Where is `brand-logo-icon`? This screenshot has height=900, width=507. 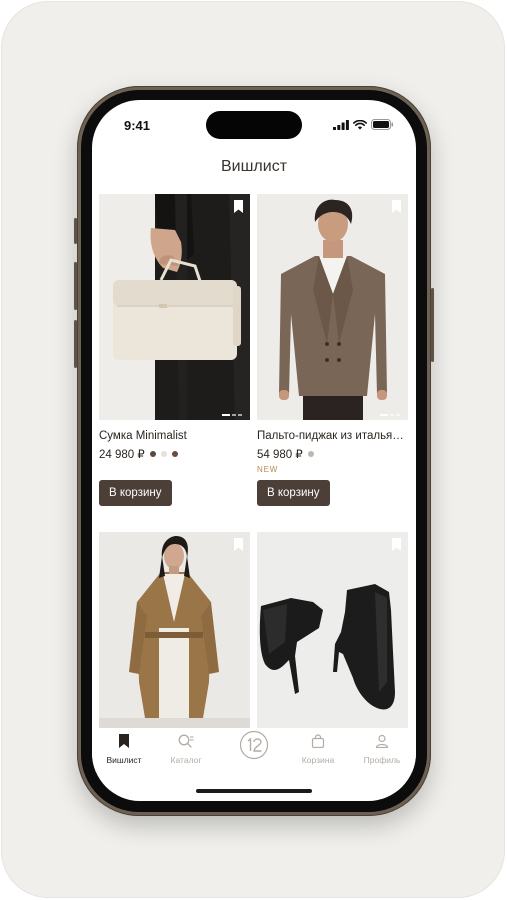
brand-logo-icon is located at coordinates (254, 745).